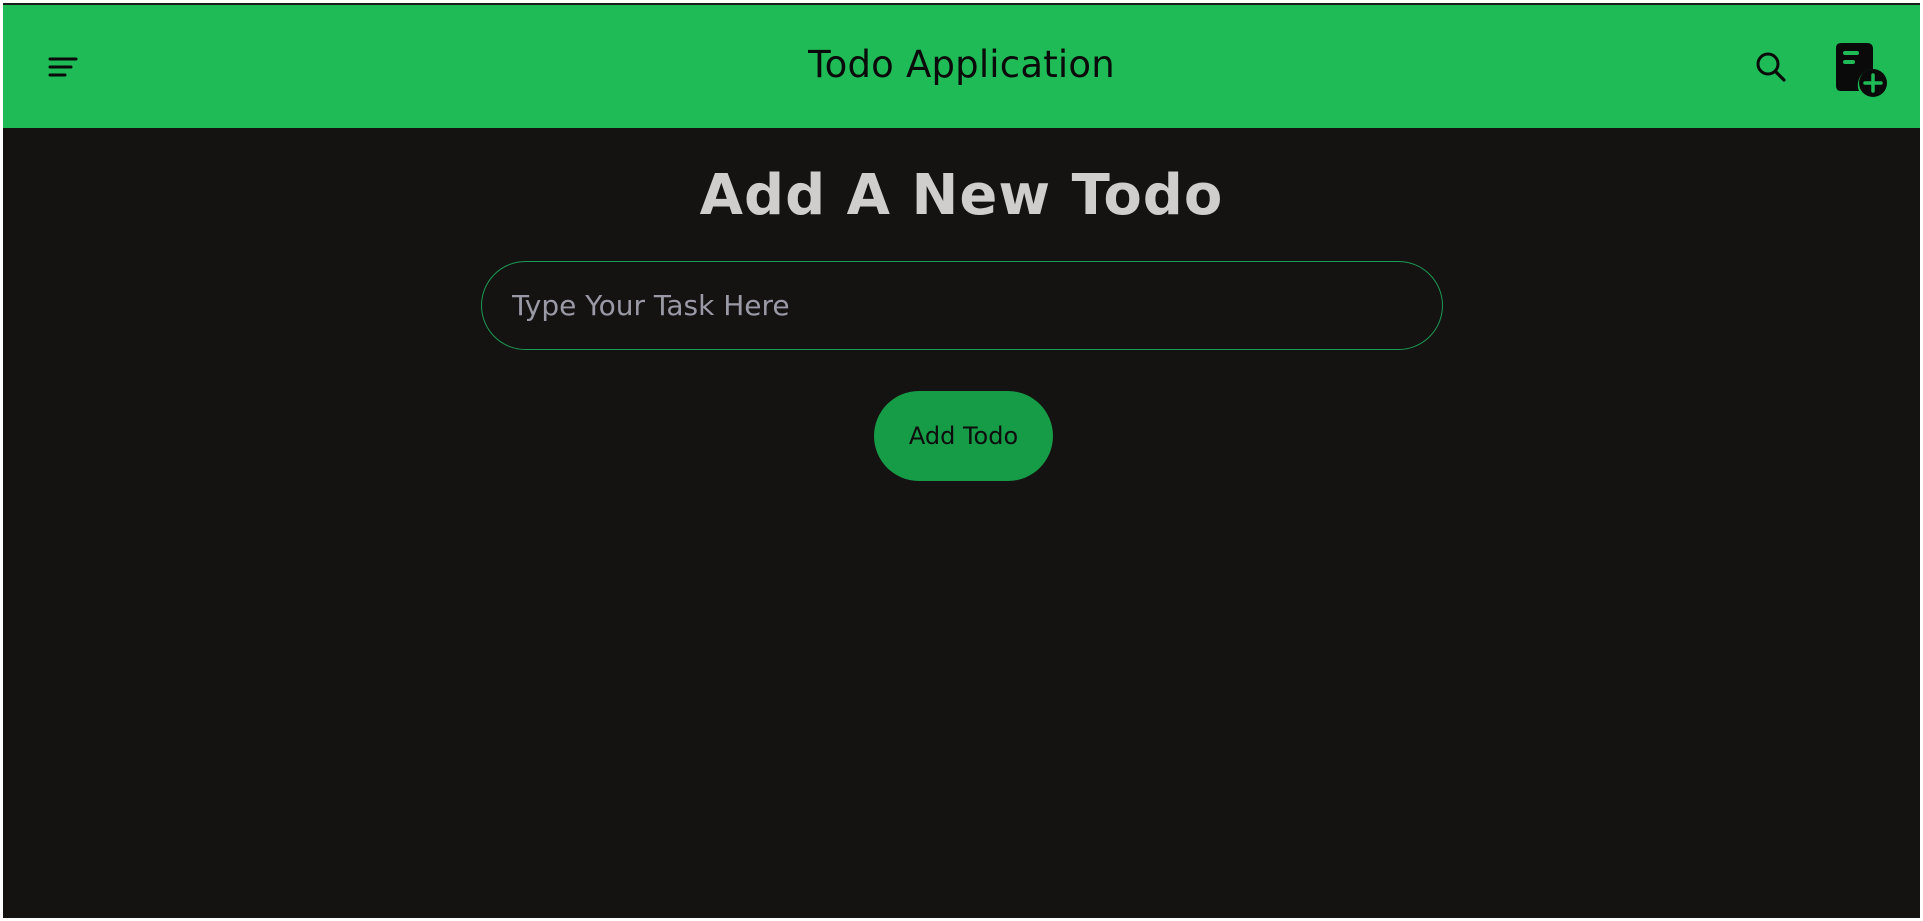  I want to click on note-add-icon, so click(1861, 70).